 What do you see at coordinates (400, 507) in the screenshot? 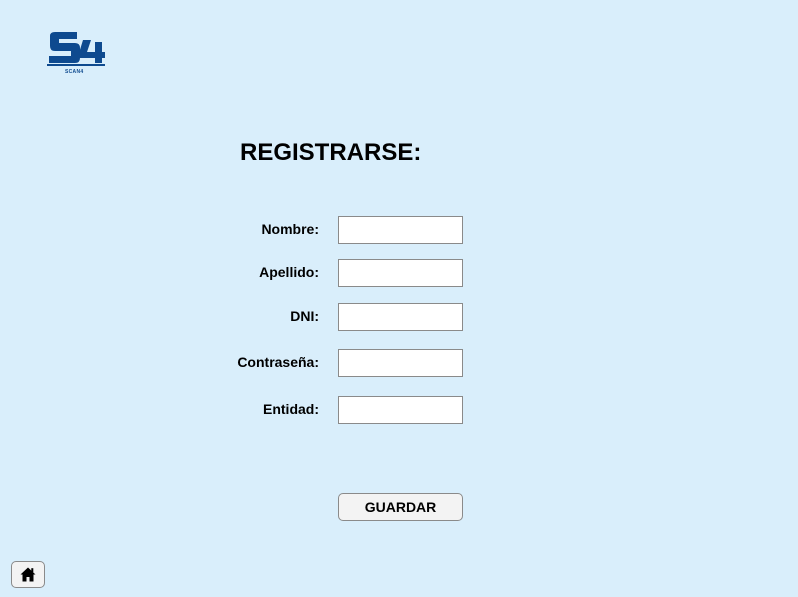
I see `save-button: GUARDAR` at bounding box center [400, 507].